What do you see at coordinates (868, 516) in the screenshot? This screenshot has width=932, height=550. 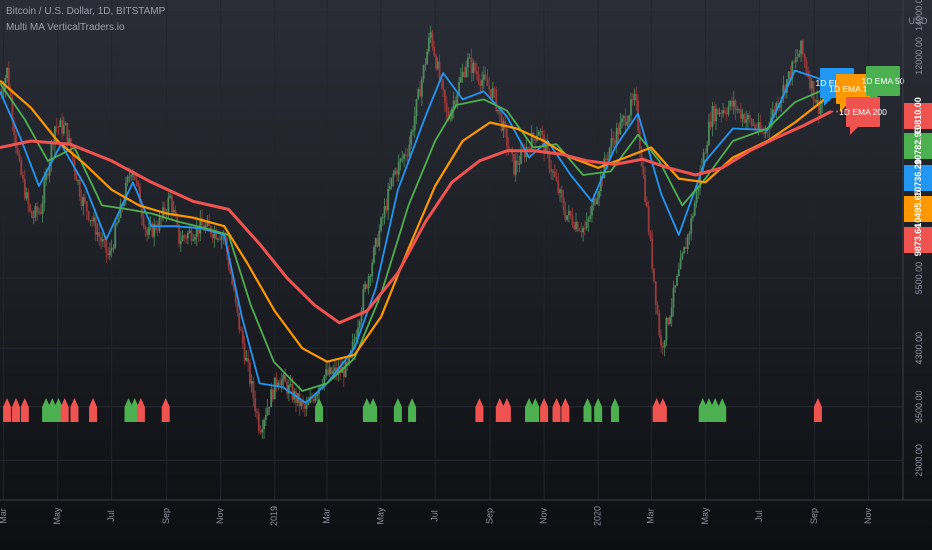 I see `time-tick-label: Nov` at bounding box center [868, 516].